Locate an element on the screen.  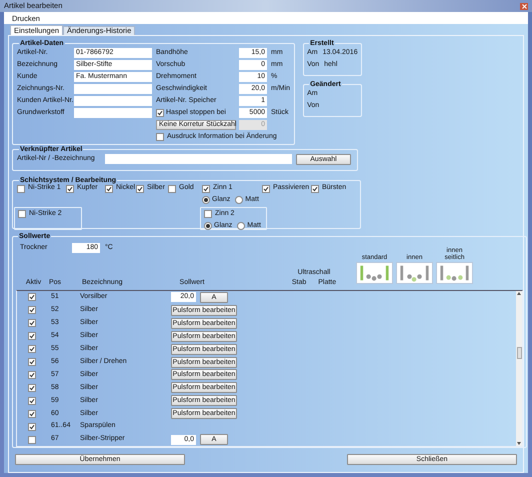
scroll-thumb is located at coordinates (519, 353).